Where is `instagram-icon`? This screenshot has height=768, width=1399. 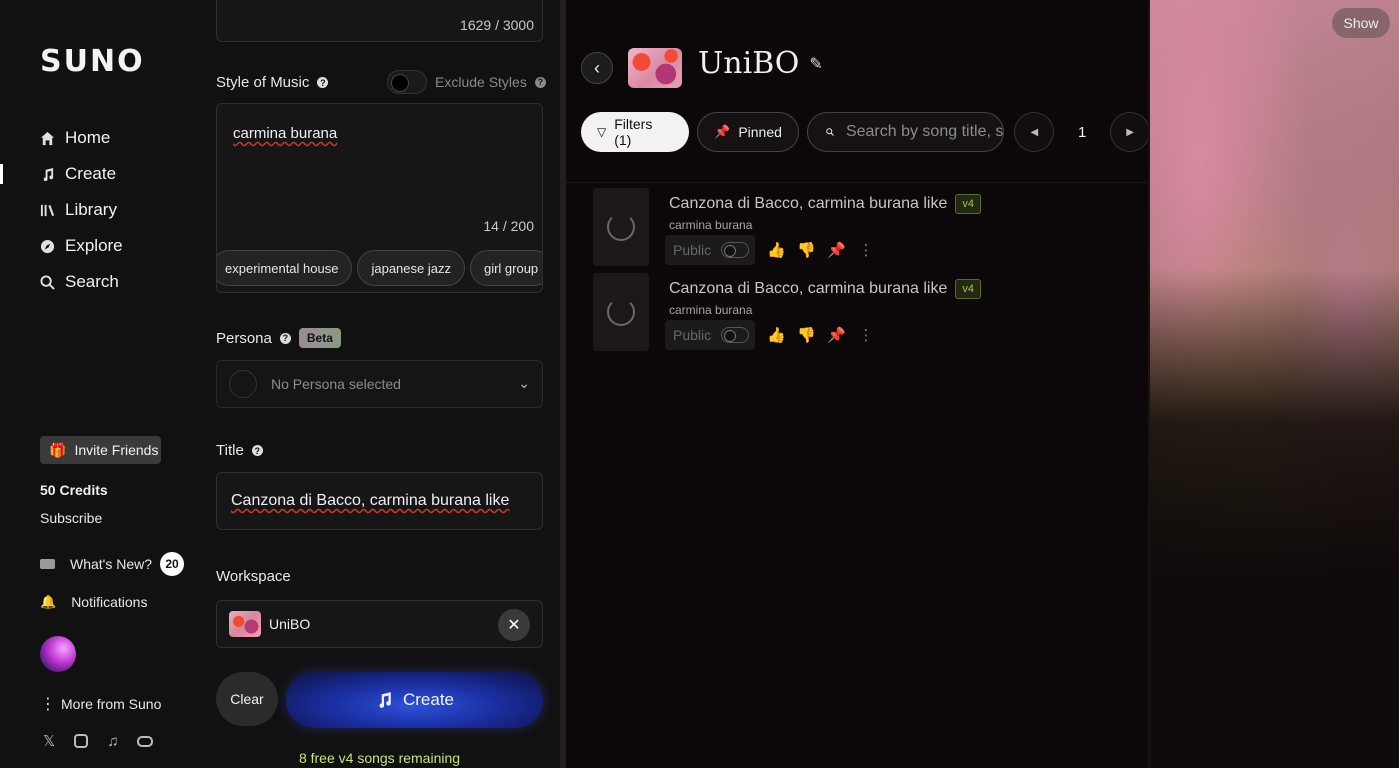 instagram-icon is located at coordinates (81, 741).